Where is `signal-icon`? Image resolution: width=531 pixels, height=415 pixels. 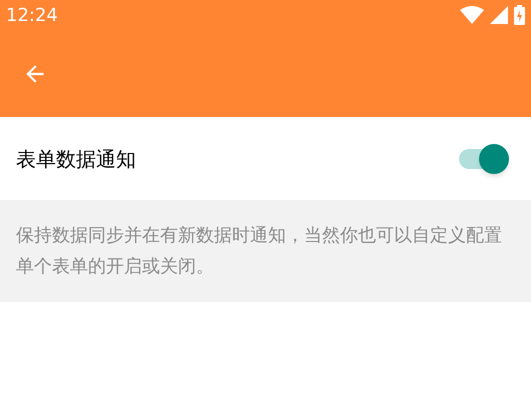
signal-icon is located at coordinates (499, 15).